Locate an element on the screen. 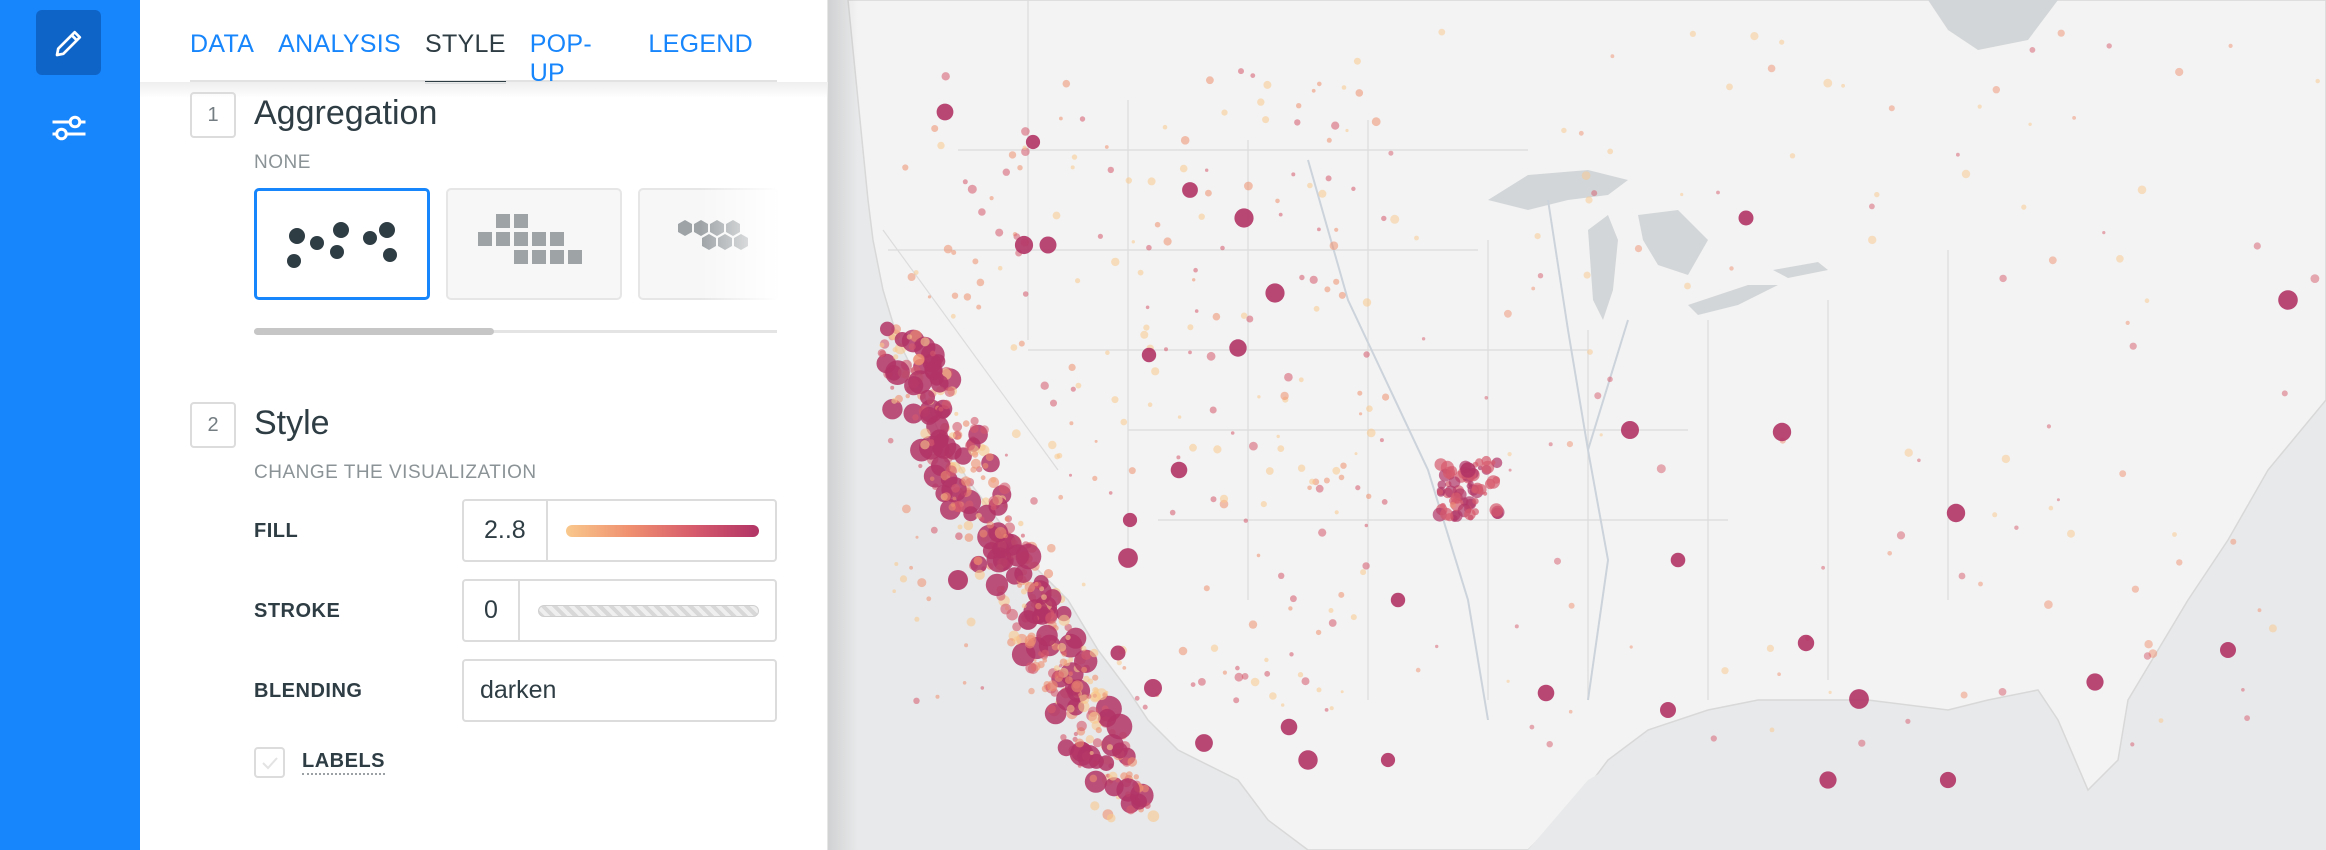  tab-legend: LEGEND is located at coordinates (700, 41).